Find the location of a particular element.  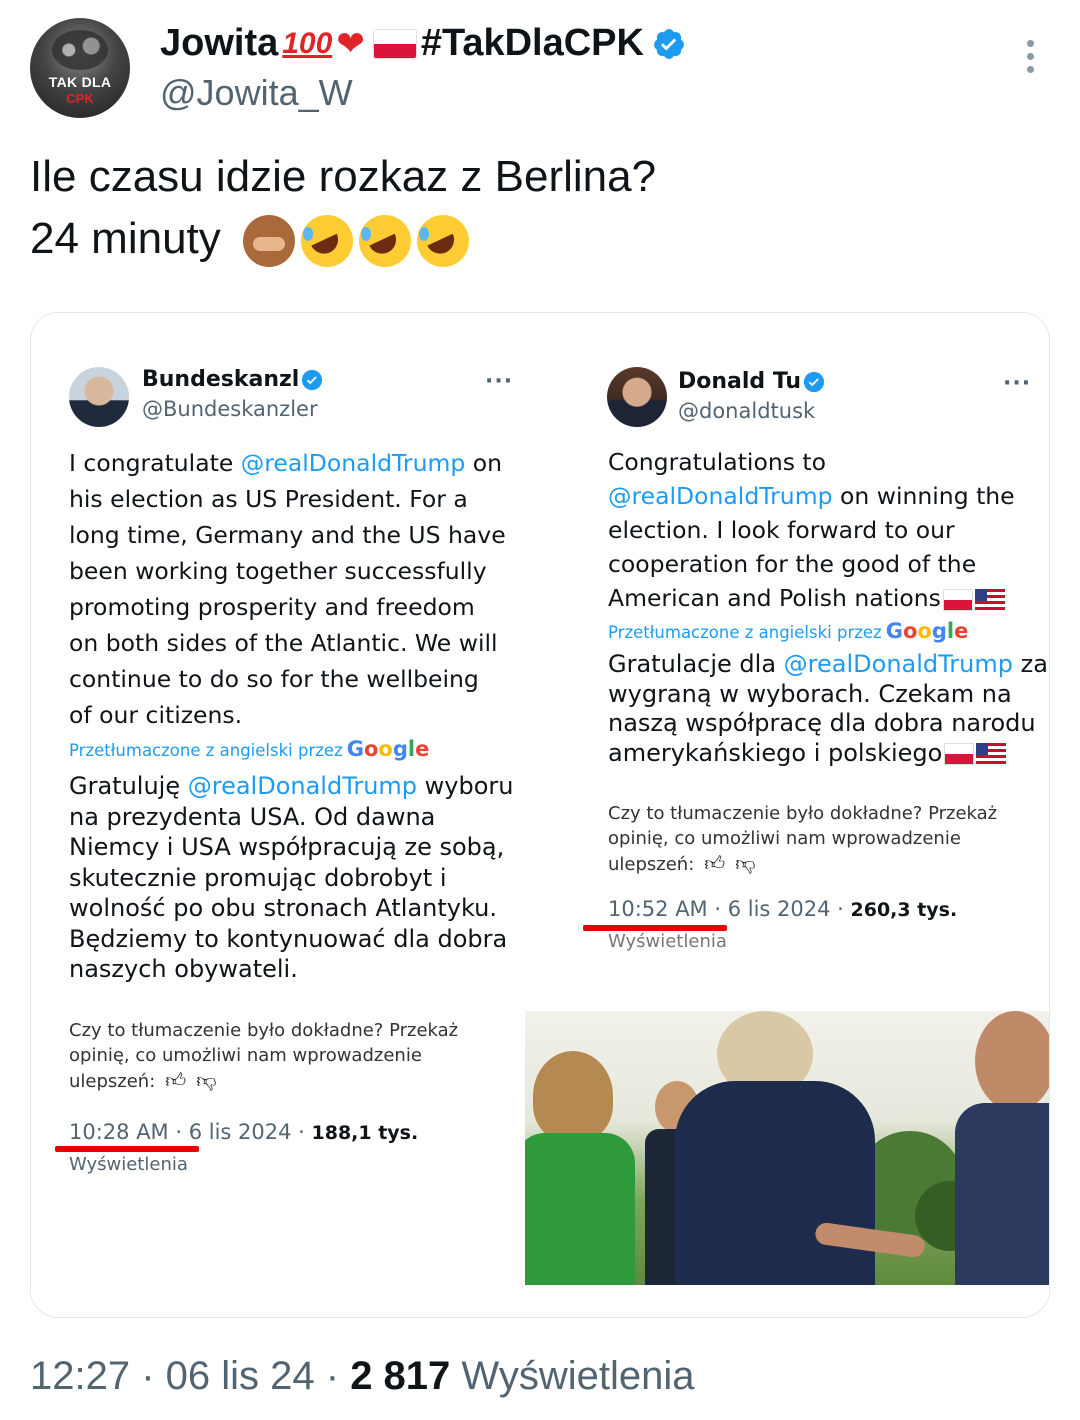

avatar-text: TAK DLA is located at coordinates (80, 82).